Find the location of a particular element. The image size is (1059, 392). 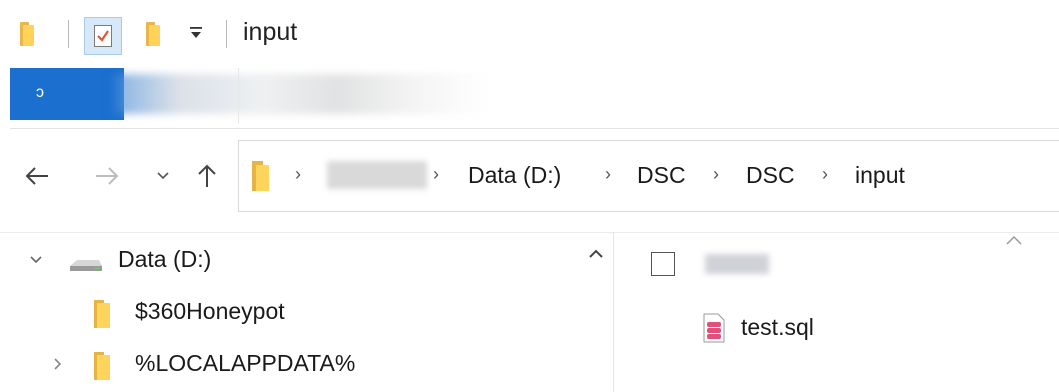

tree-item-label: $360Honeypot is located at coordinates (210, 311).